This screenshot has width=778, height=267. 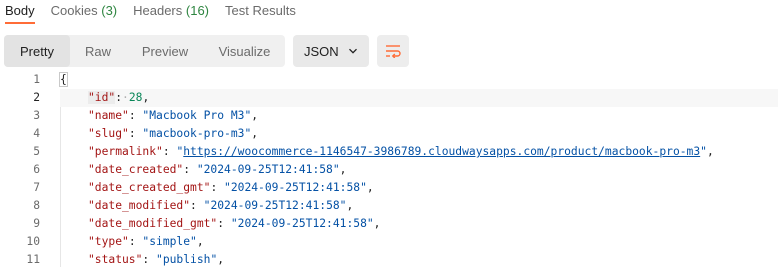 I want to click on chevron-down-icon, so click(x=353, y=51).